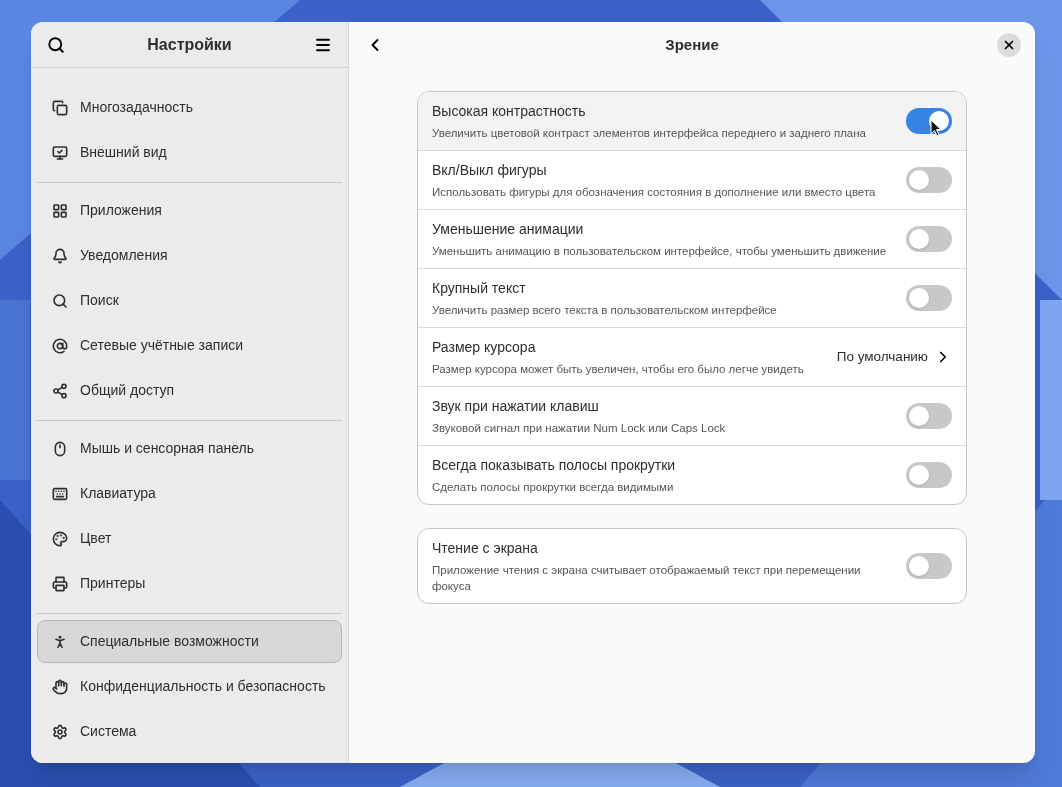  Describe the element at coordinates (189, 448) in the screenshot. I see `sidebar-item: Мышь и сенсорная панель` at that location.